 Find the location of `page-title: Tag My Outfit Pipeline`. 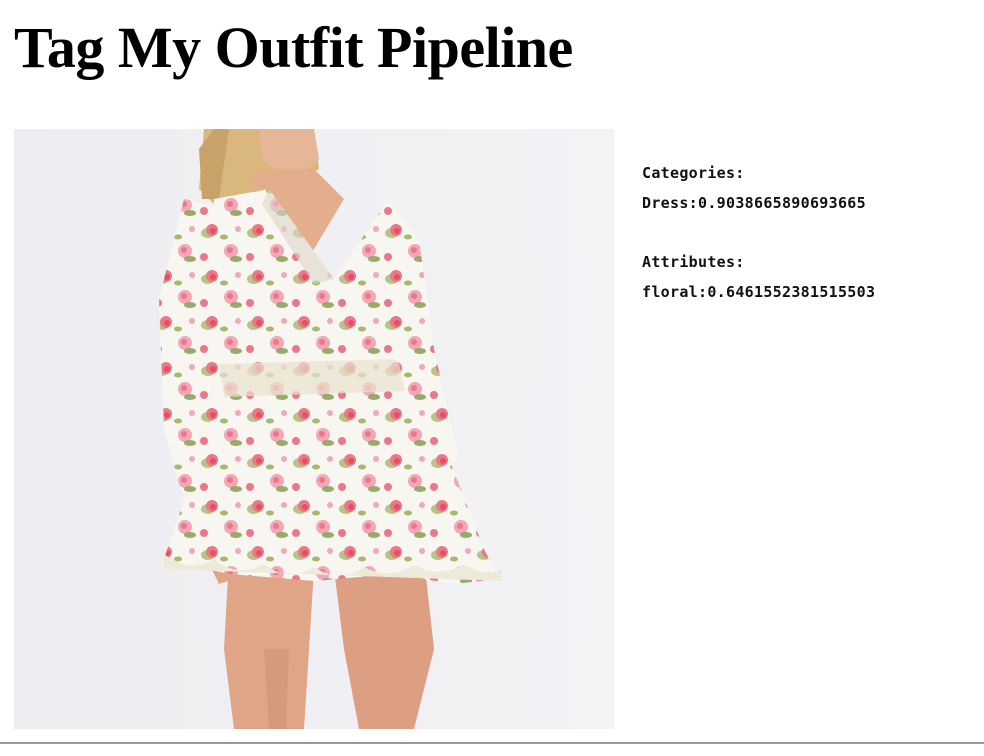

page-title: Tag My Outfit Pipeline is located at coordinates (293, 47).